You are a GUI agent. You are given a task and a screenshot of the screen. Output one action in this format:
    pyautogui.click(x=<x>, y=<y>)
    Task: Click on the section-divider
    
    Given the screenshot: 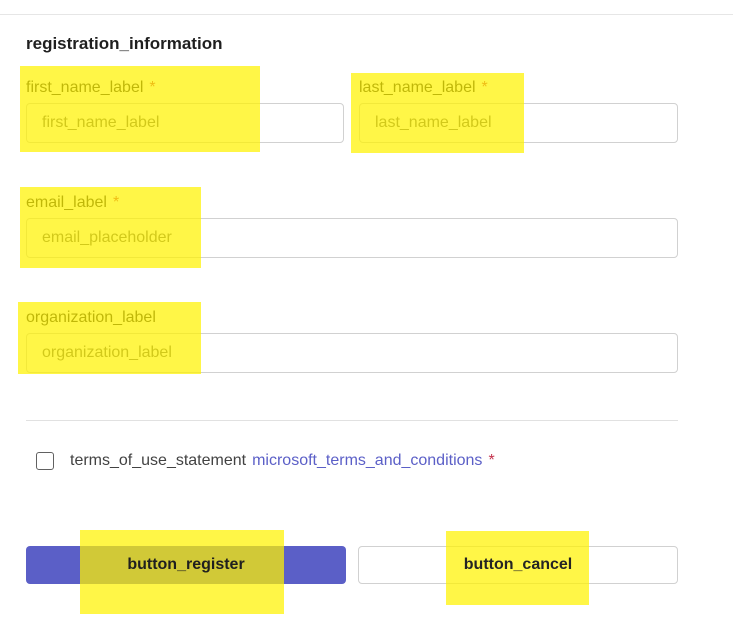 What is the action you would take?
    pyautogui.click(x=352, y=420)
    